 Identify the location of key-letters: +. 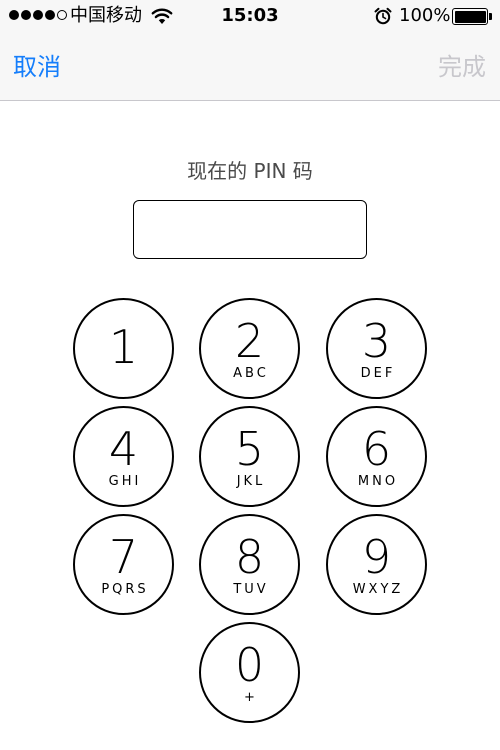
(251, 697).